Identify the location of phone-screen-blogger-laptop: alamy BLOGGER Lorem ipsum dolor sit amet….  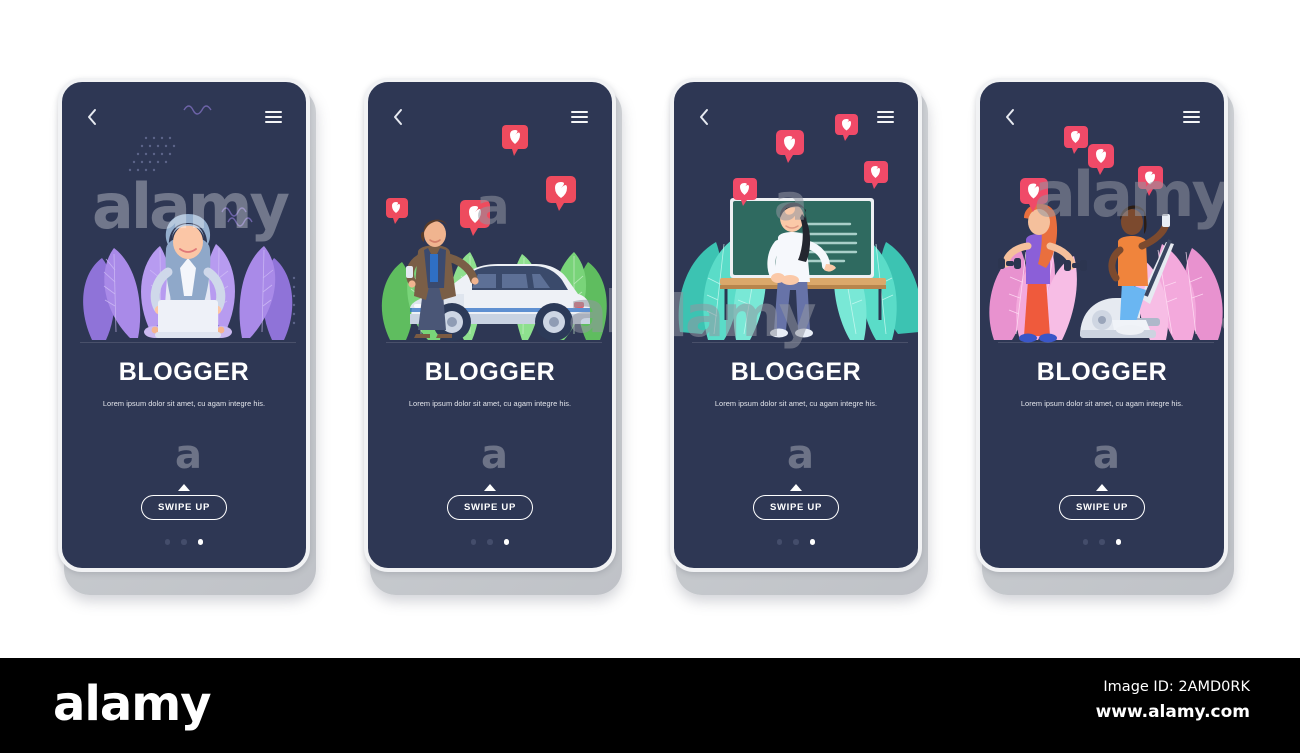
(184, 325).